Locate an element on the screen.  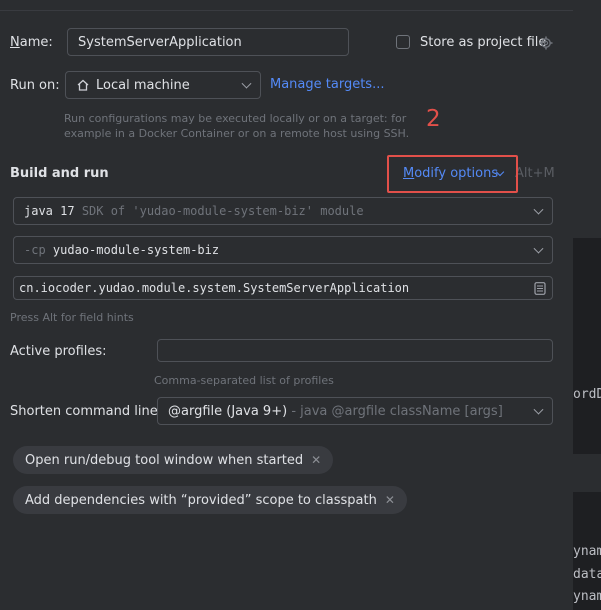
name-input: SystemServerApplication is located at coordinates (208, 42).